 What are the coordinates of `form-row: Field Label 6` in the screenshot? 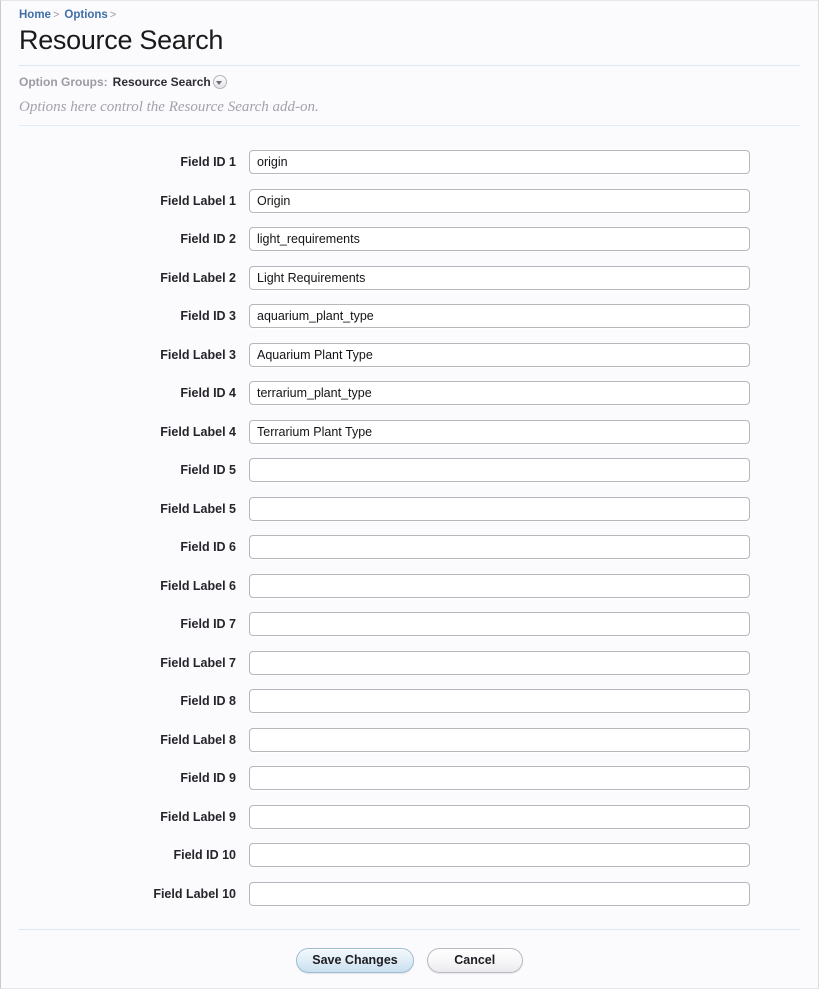 It's located at (409, 586).